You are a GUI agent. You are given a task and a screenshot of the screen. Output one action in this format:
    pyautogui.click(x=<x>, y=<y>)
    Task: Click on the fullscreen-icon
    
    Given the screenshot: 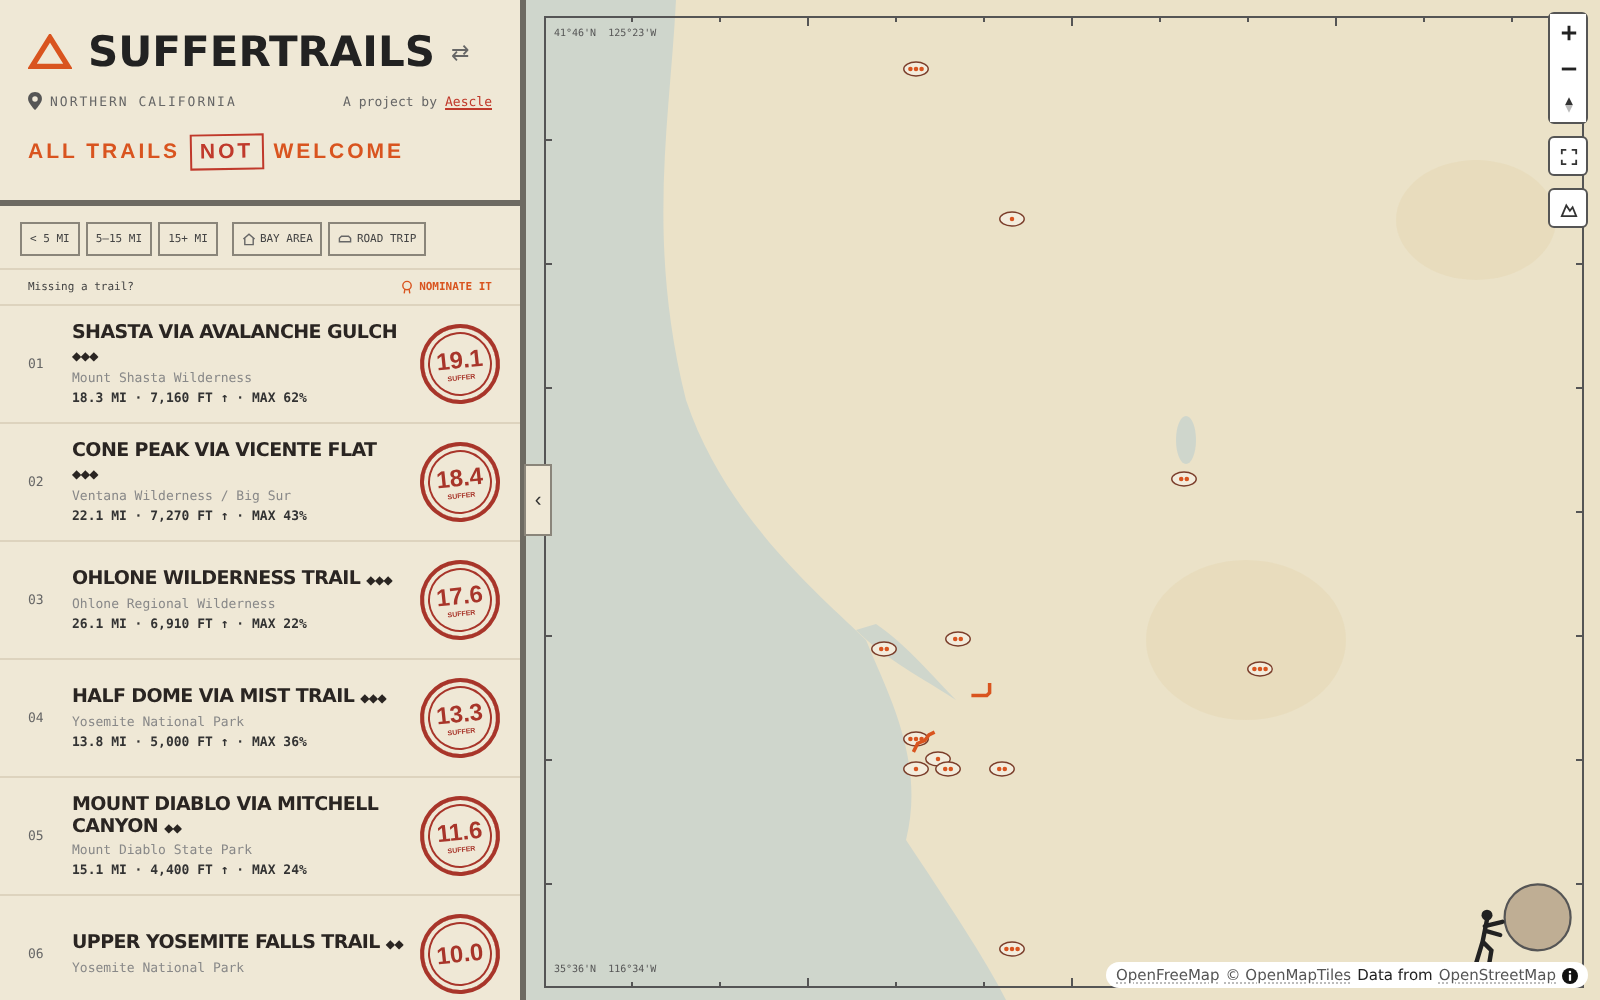 What is the action you would take?
    pyautogui.click(x=1568, y=156)
    